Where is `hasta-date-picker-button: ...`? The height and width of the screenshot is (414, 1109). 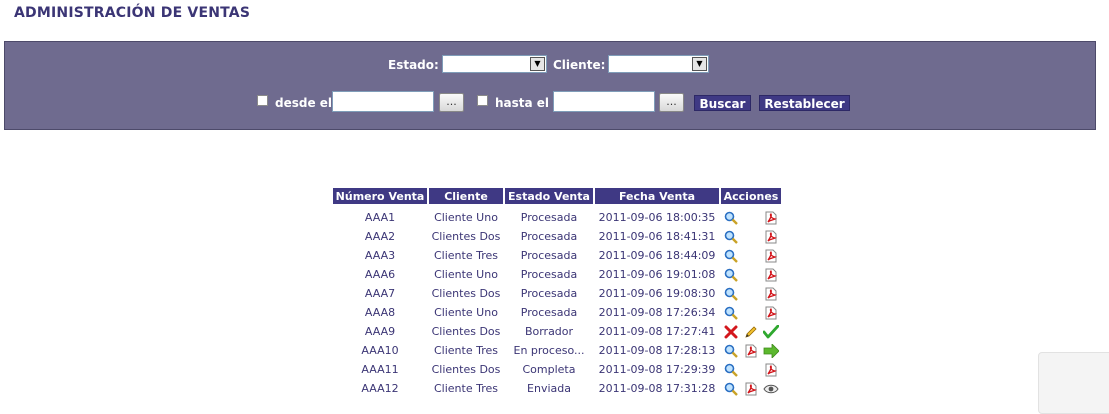 hasta-date-picker-button: ... is located at coordinates (671, 102).